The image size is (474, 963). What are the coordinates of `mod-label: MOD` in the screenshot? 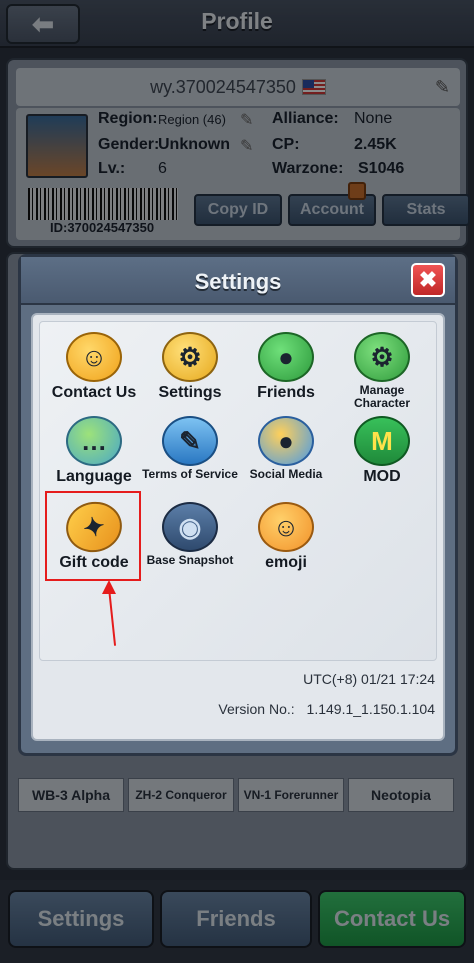 It's located at (382, 476).